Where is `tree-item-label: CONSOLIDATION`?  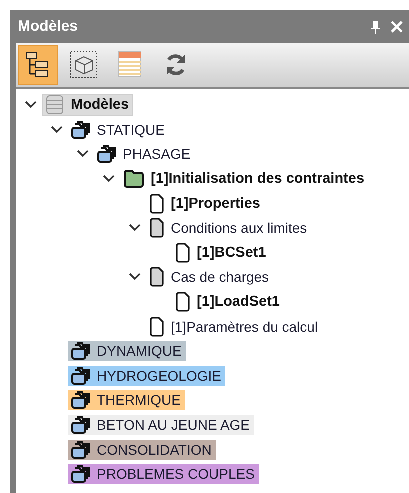 tree-item-label: CONSOLIDATION is located at coordinates (154, 450).